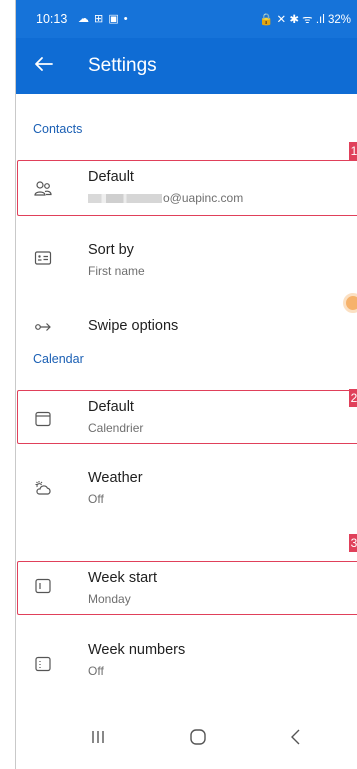  Describe the element at coordinates (43, 488) in the screenshot. I see `weather-icon` at that location.